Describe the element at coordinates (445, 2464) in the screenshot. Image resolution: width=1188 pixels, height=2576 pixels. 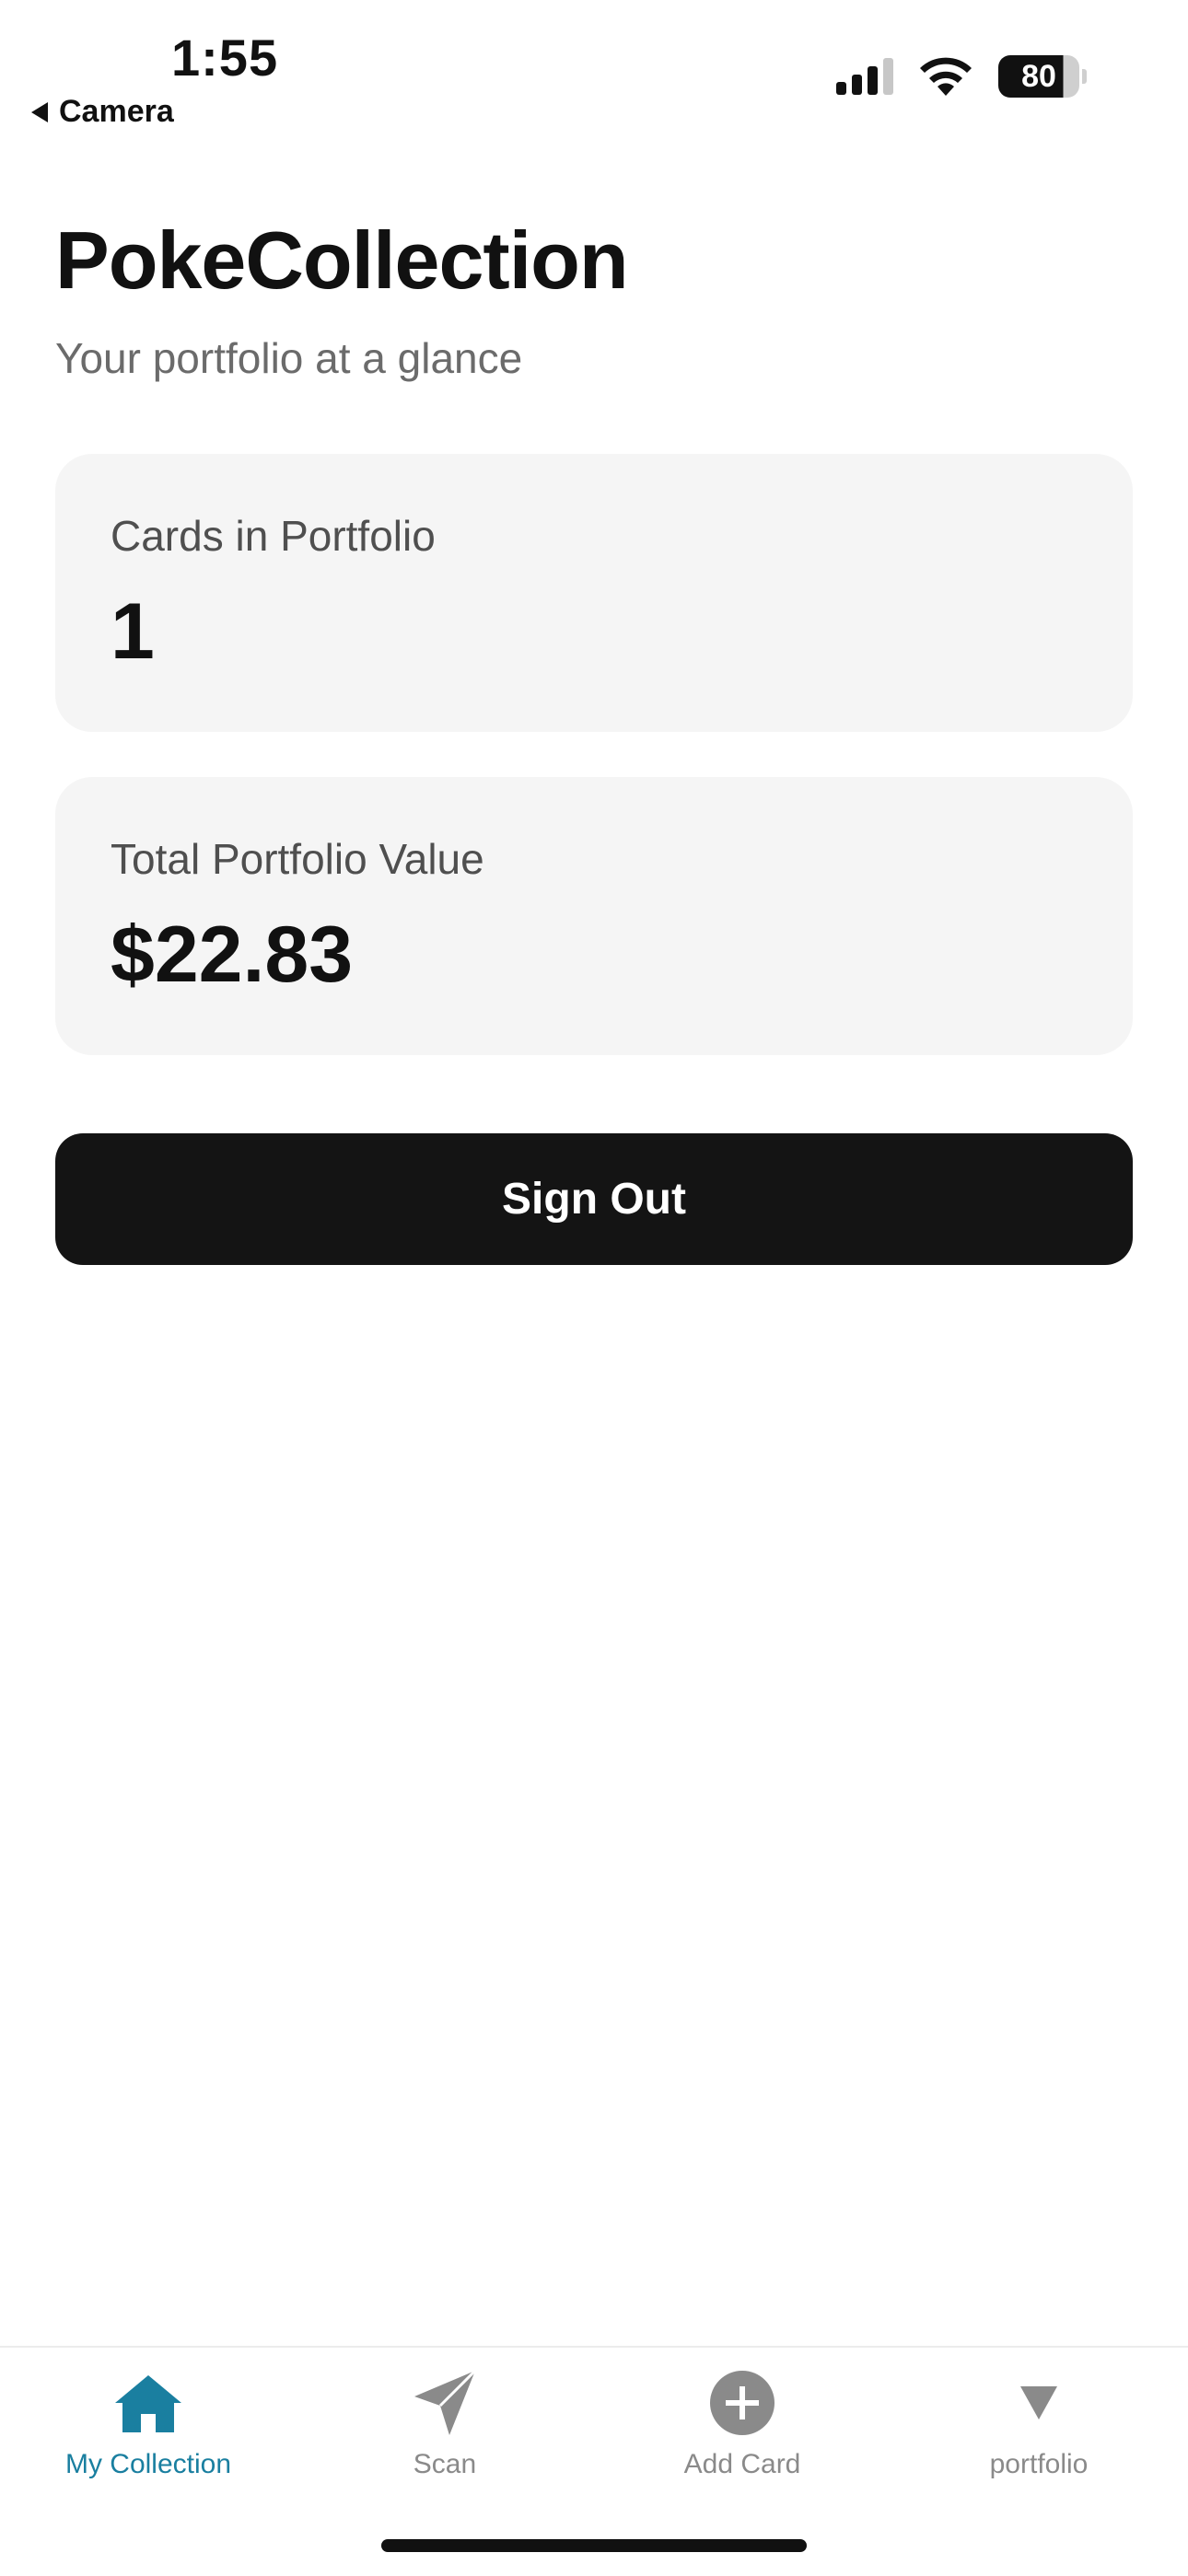
I see `tab-label: Scan` at that location.